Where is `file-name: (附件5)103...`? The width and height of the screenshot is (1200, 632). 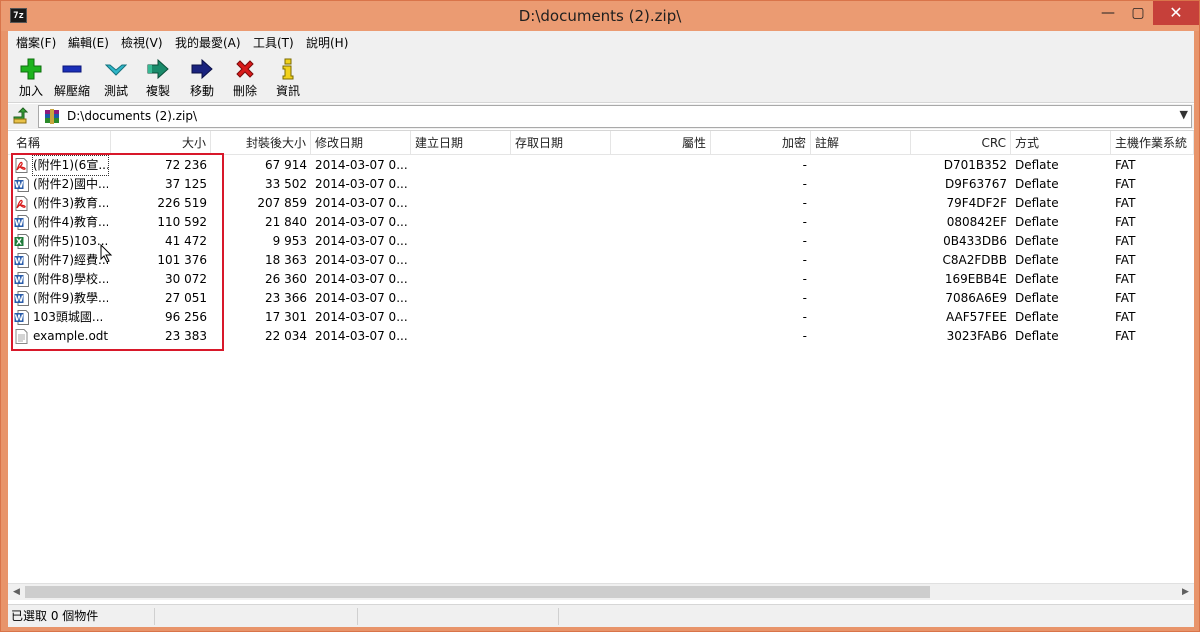 file-name: (附件5)103... is located at coordinates (70, 241).